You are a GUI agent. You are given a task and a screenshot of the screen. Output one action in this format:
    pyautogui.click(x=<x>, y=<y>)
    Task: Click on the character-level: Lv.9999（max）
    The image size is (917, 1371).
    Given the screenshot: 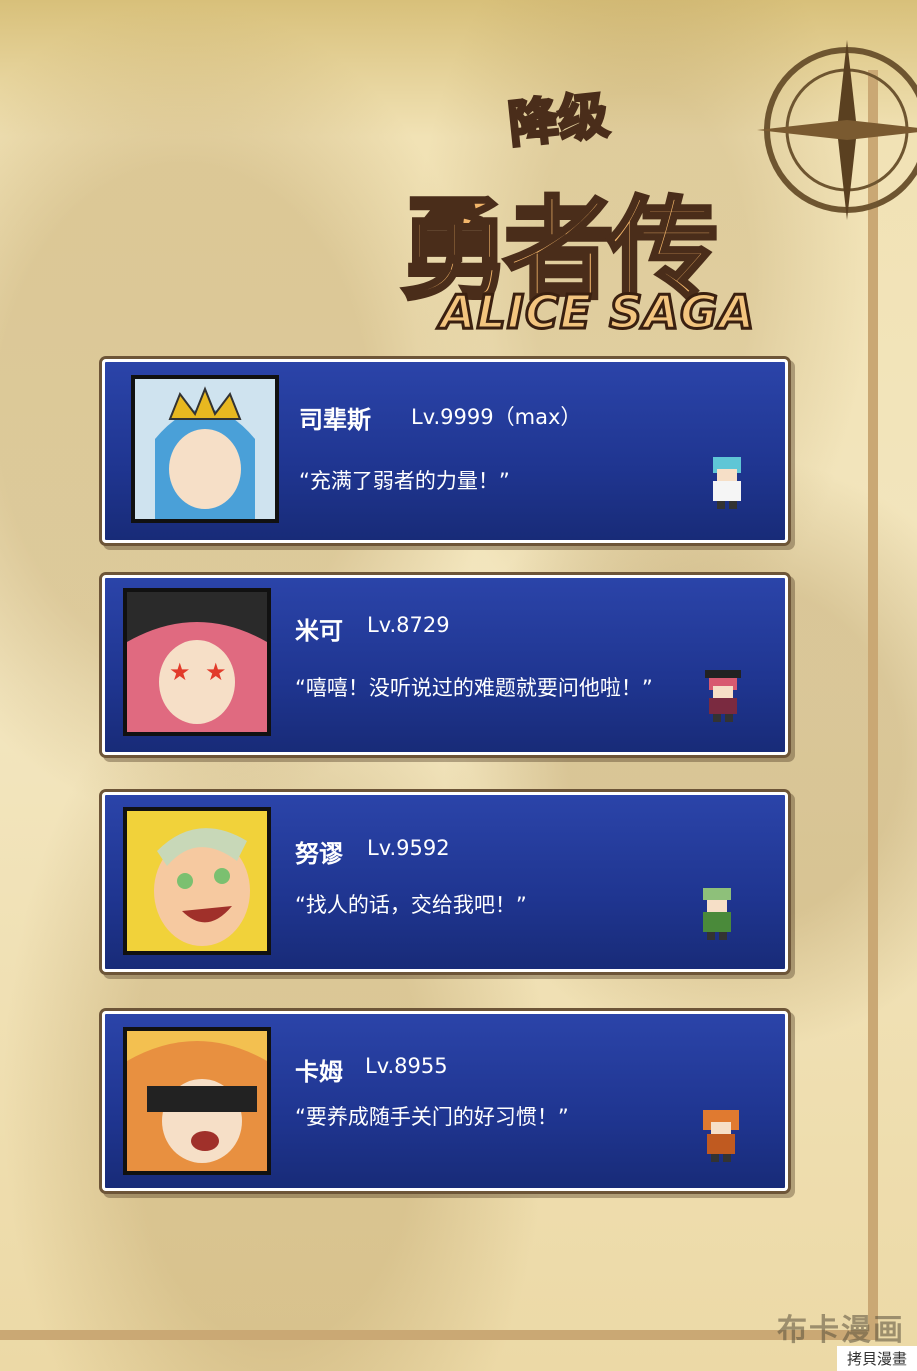 What is the action you would take?
    pyautogui.click(x=496, y=417)
    